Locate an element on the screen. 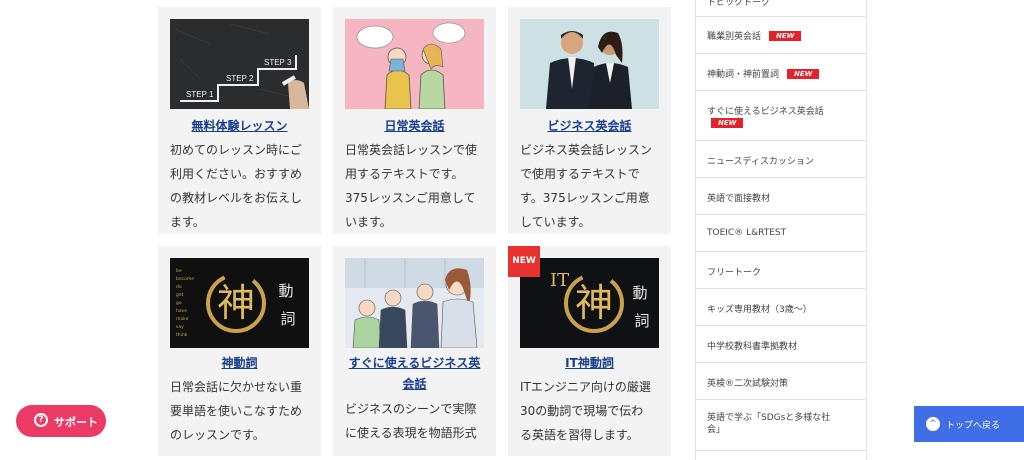 Image resolution: width=1024 pixels, height=460 pixels. sidebar-item-label: すぐに使えるビジネス英会話 is located at coordinates (765, 112).